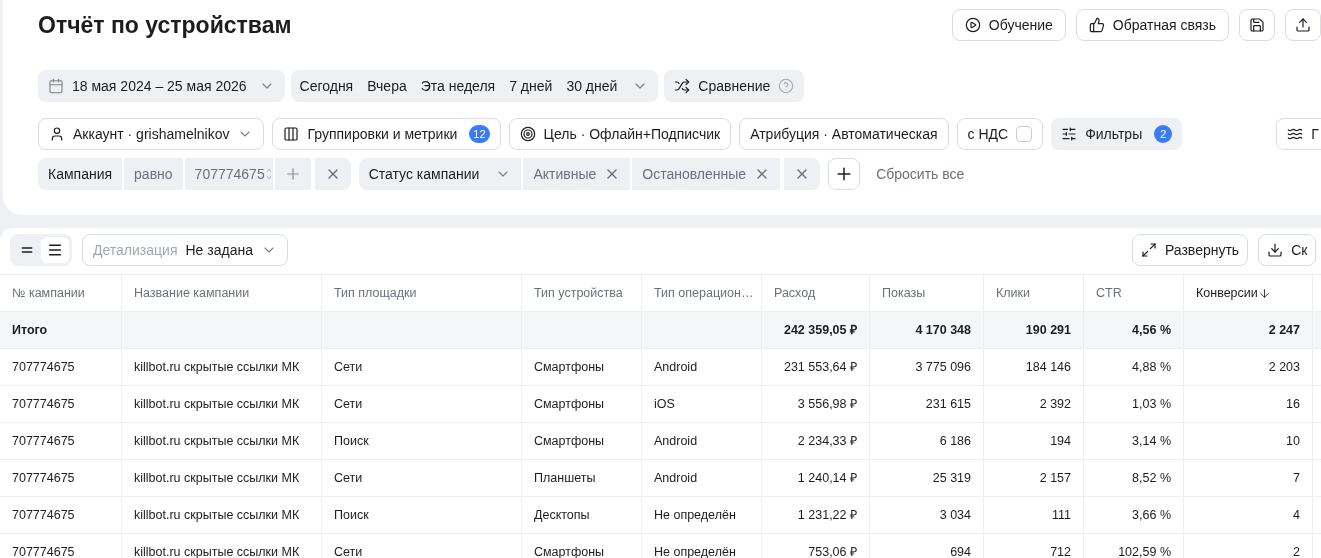 This screenshot has width=1321, height=558. I want to click on filter-value-field: 707774675, so click(228, 174).